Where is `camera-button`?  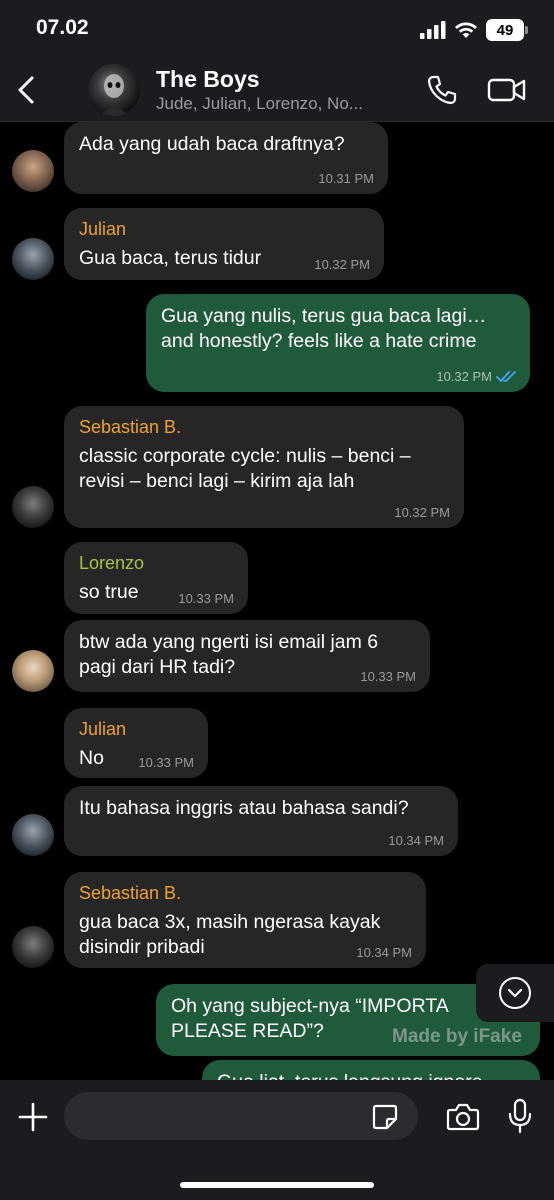 camera-button is located at coordinates (463, 1117).